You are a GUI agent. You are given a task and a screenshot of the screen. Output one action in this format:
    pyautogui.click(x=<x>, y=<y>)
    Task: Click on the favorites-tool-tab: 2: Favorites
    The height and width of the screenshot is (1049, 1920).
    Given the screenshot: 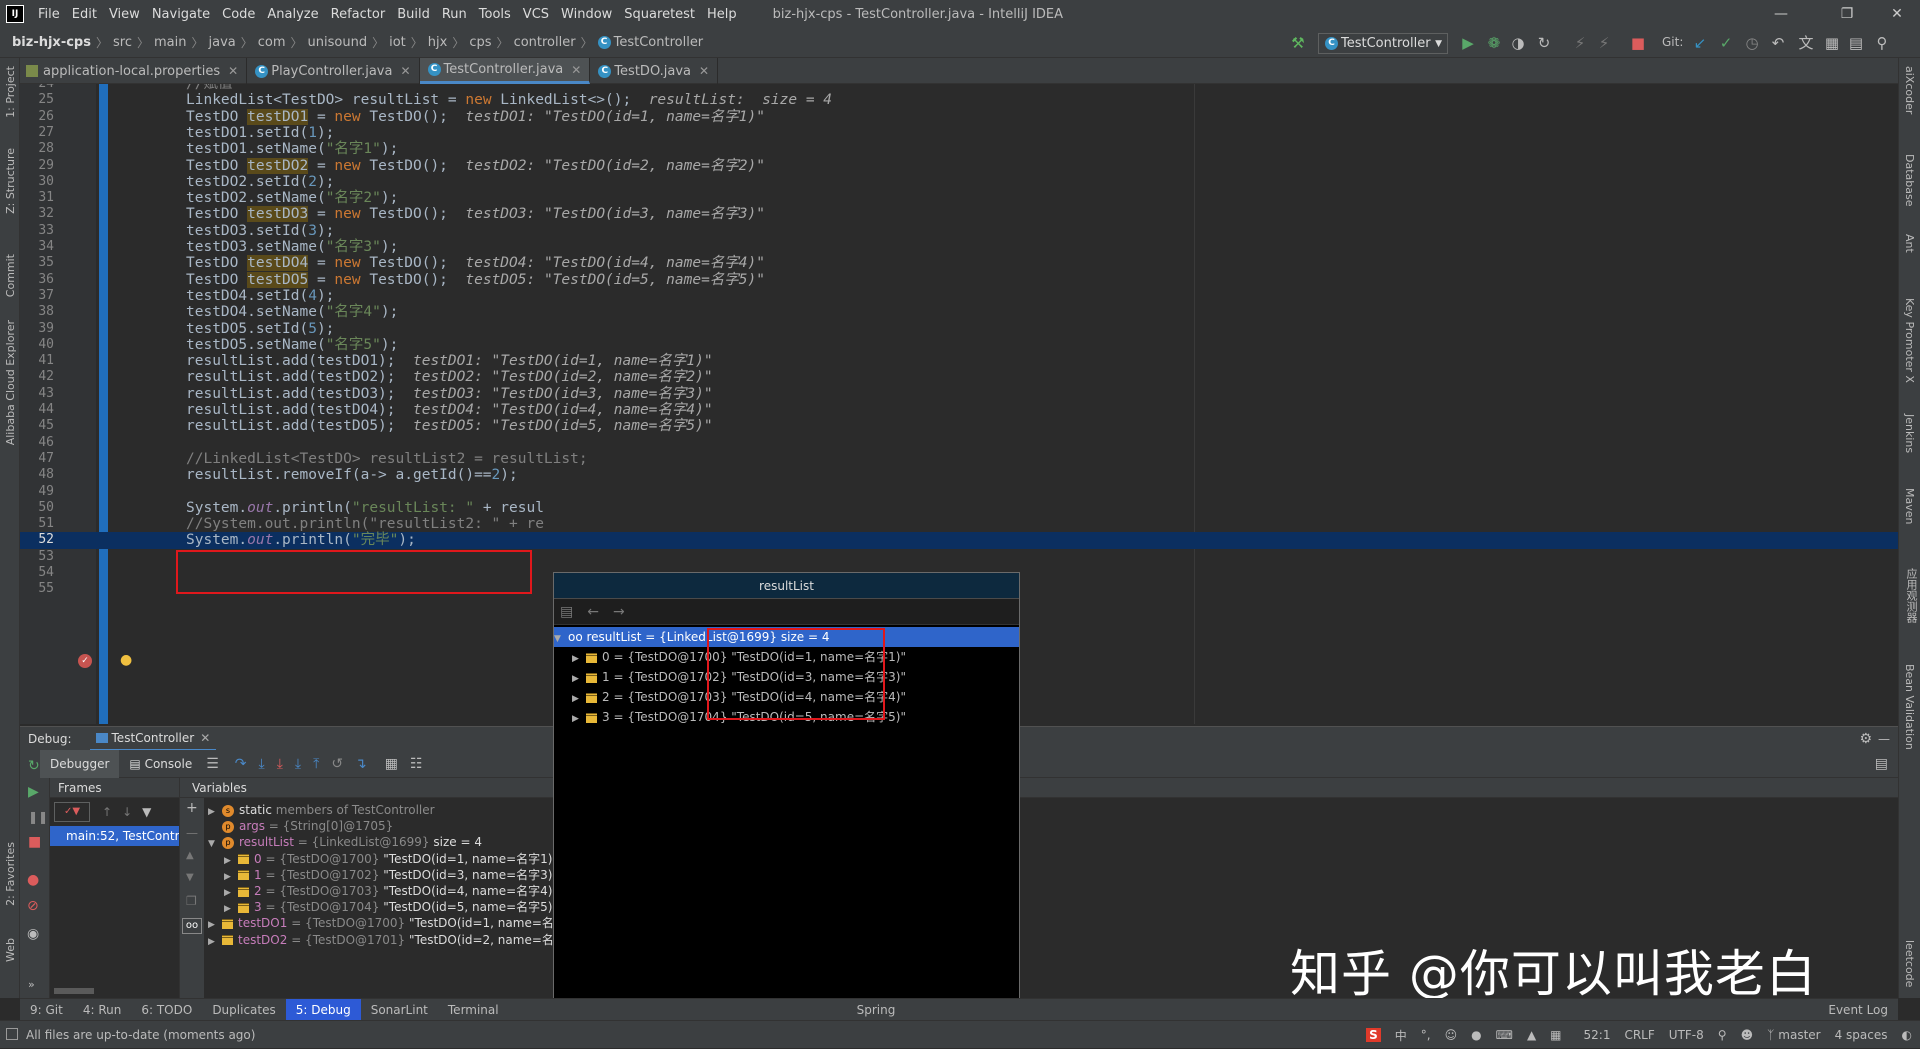 What is the action you would take?
    pyautogui.click(x=10, y=874)
    